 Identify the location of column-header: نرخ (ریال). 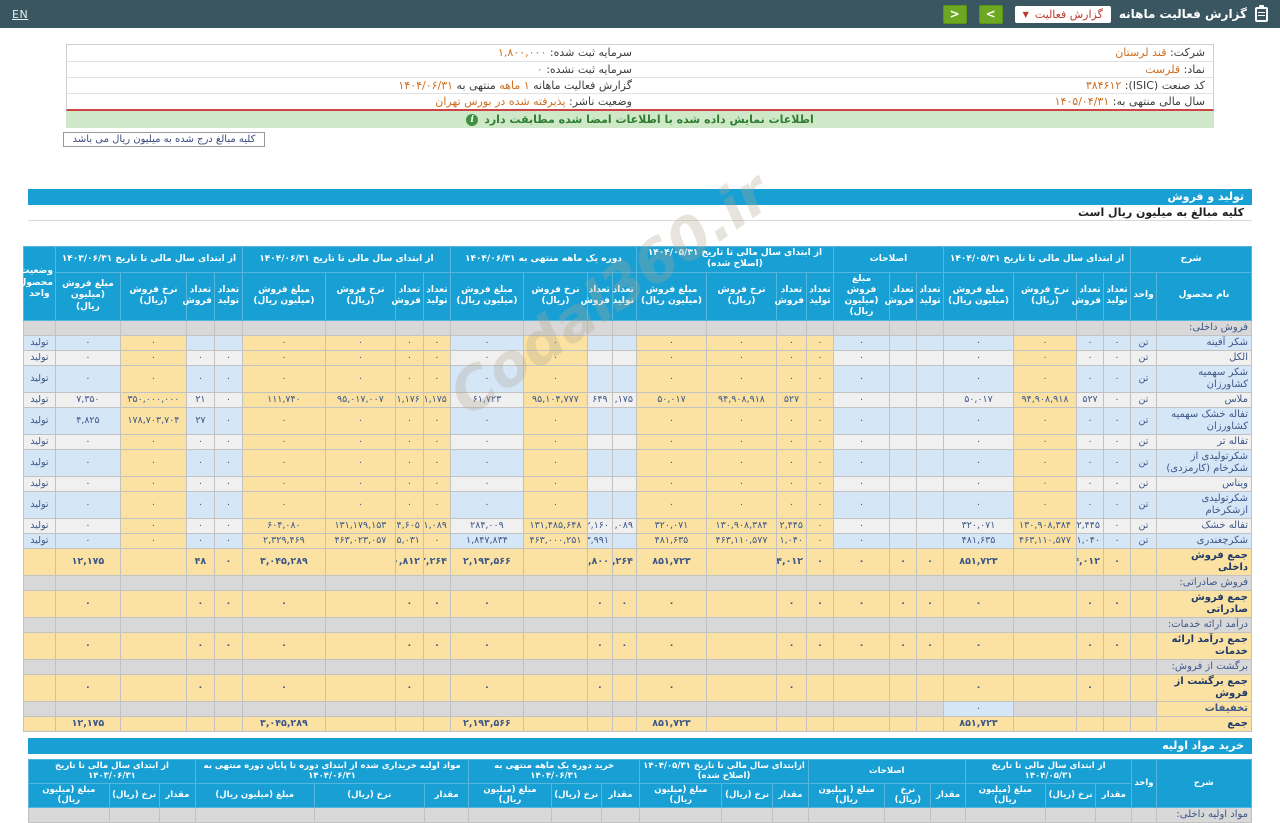
(134, 795).